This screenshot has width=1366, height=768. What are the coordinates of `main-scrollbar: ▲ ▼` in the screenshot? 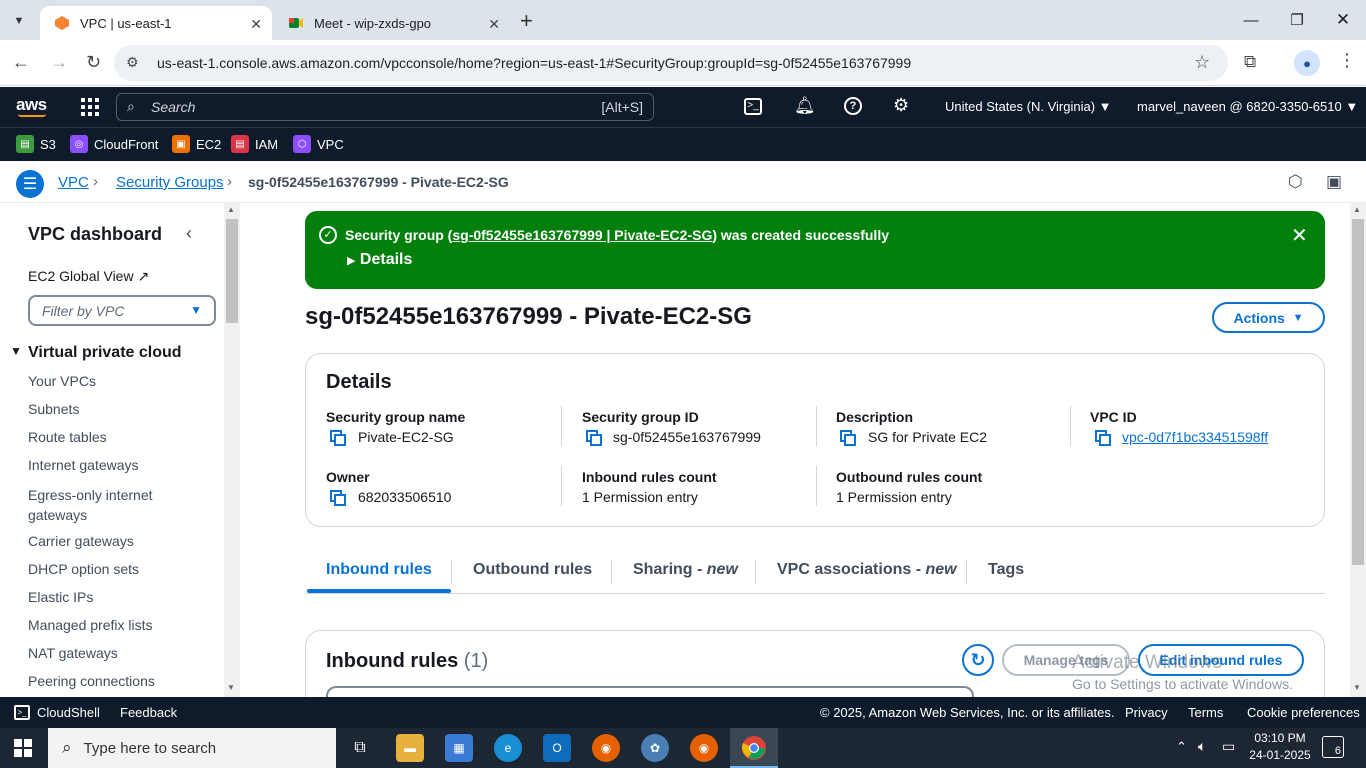 It's located at (1358, 450).